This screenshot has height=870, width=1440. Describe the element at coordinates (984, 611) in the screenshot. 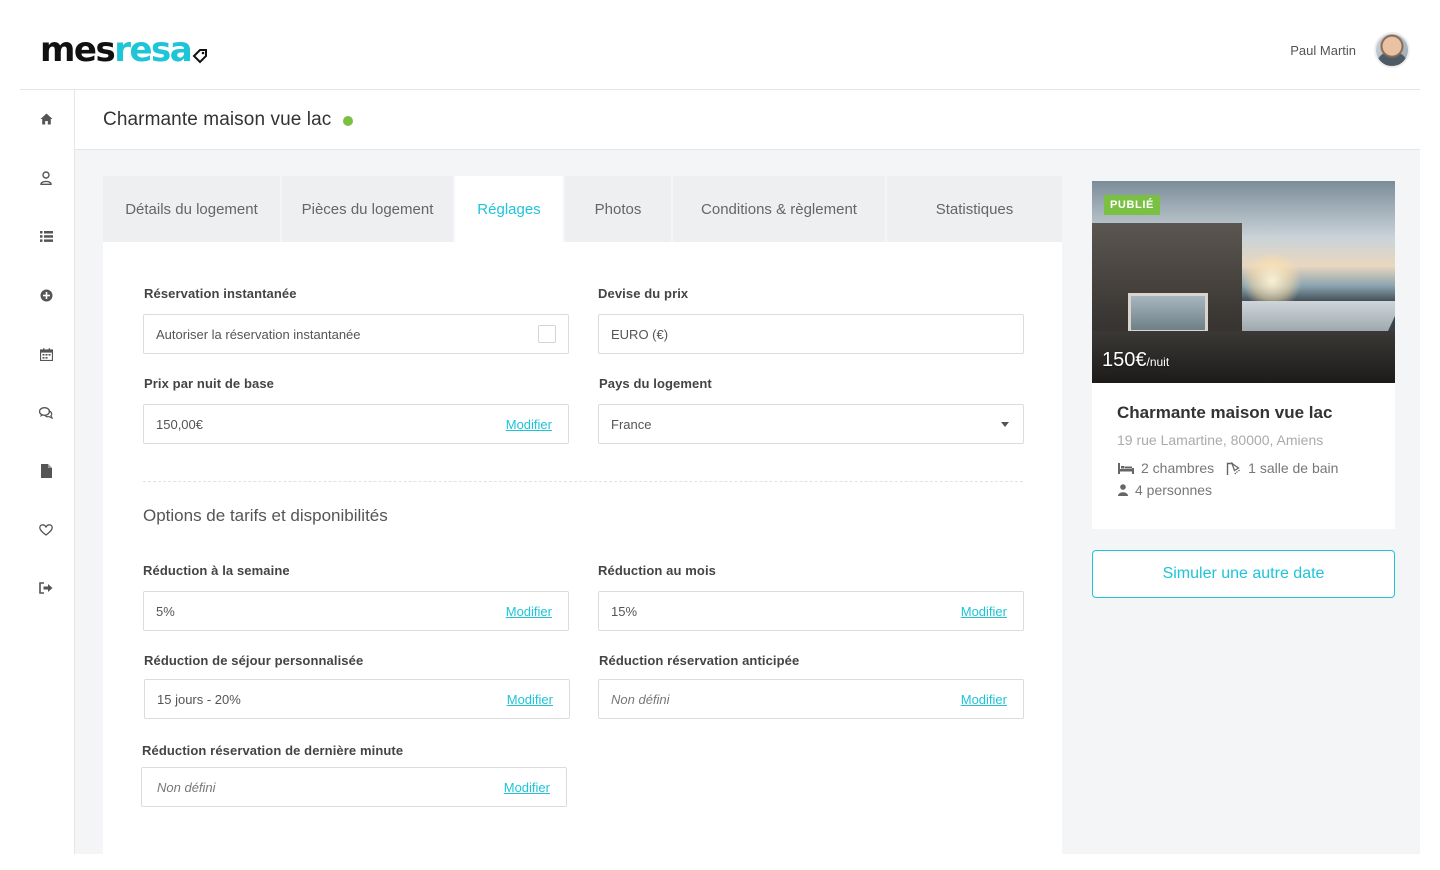

I see `monthly-discount-modify-link: Modifier` at that location.